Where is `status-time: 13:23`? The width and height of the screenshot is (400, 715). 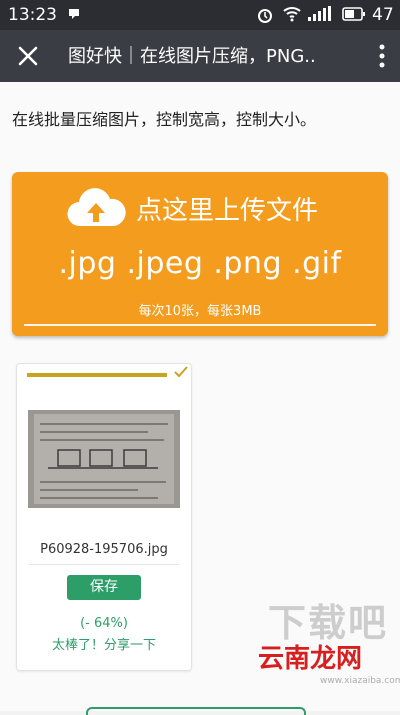 status-time: 13:23 is located at coordinates (32, 15).